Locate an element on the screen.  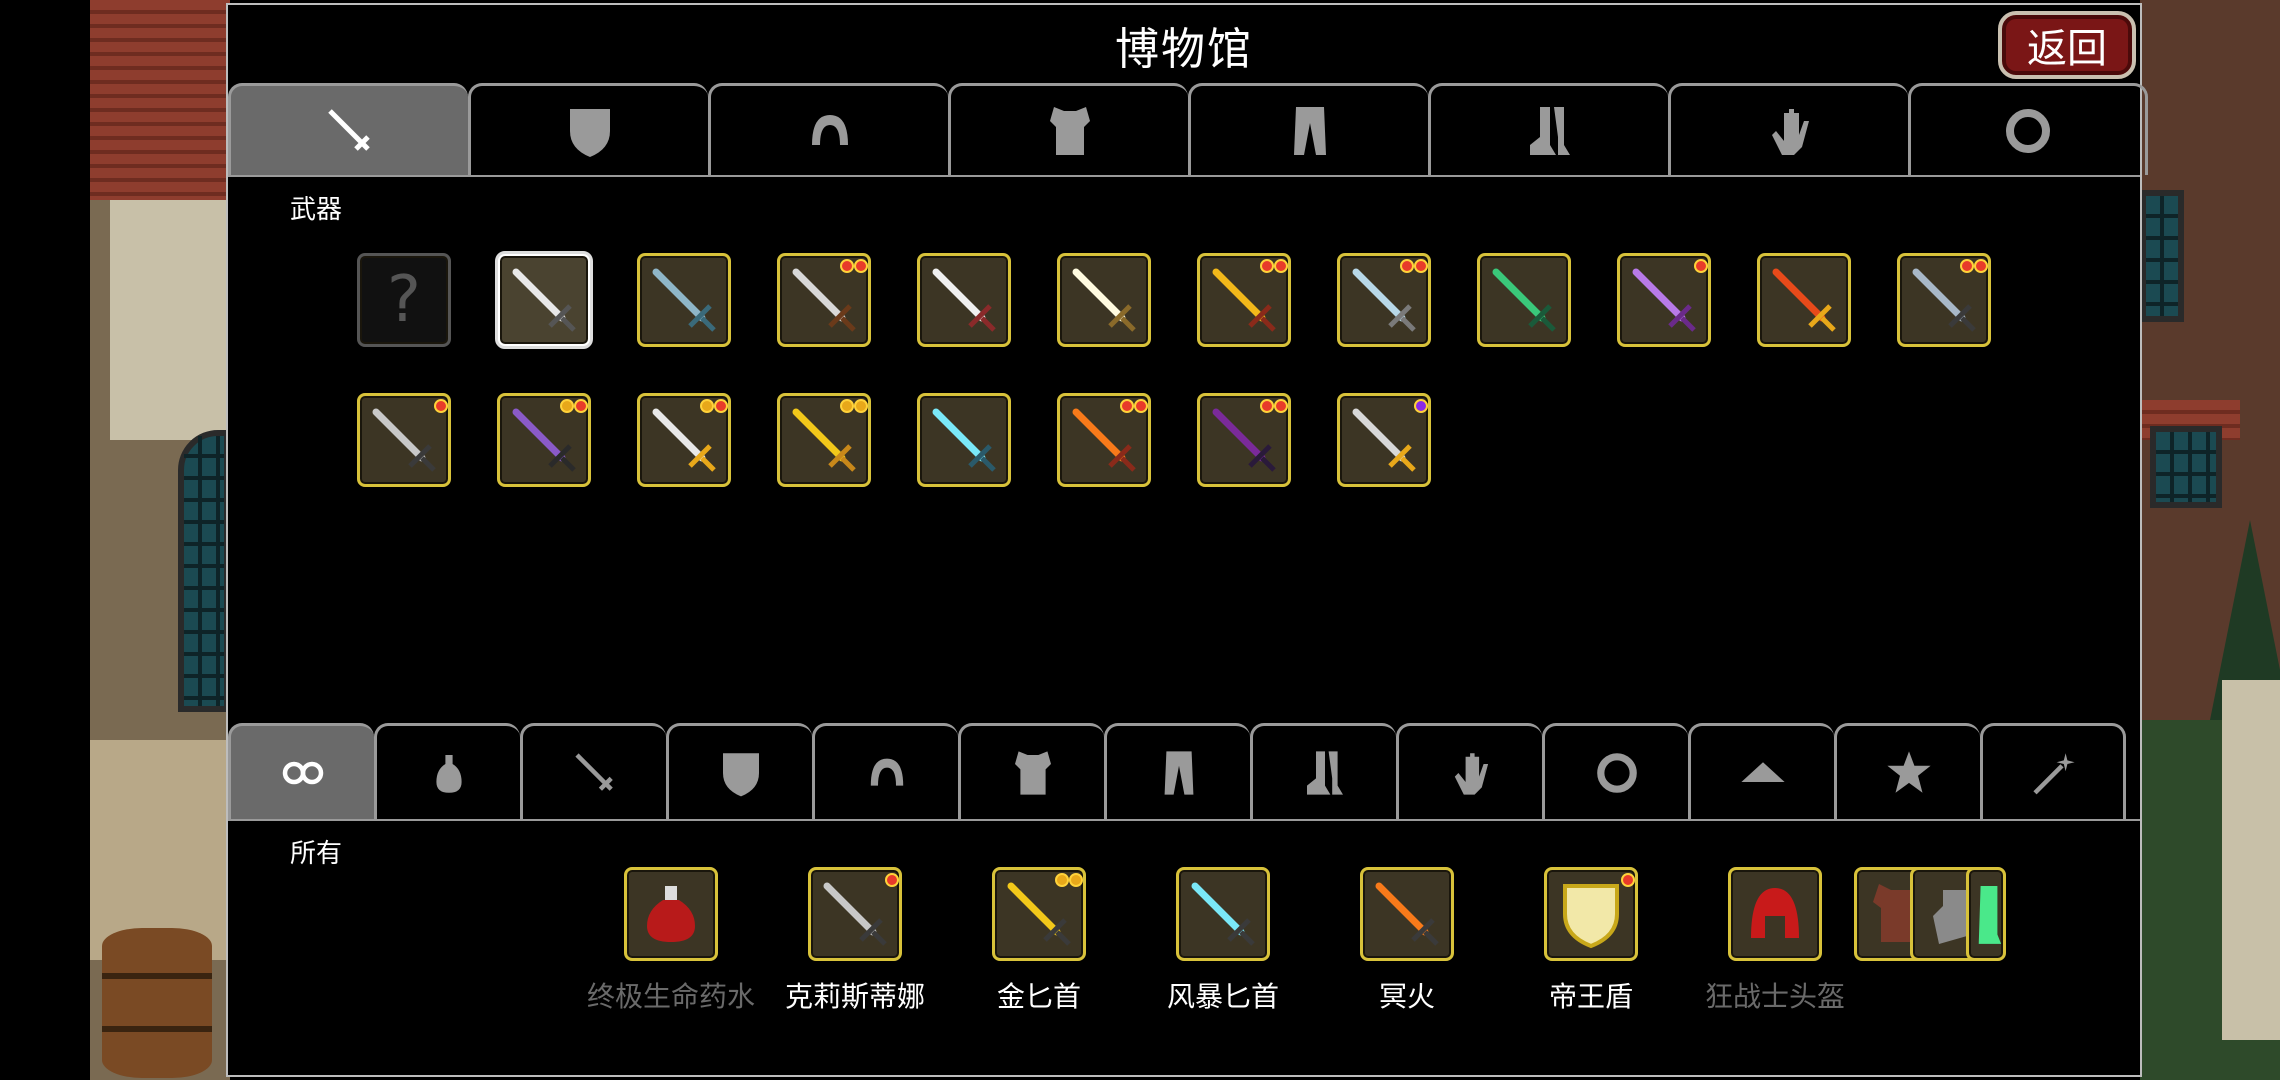
inventory-item: 终极生命药水 is located at coordinates (671, 941).